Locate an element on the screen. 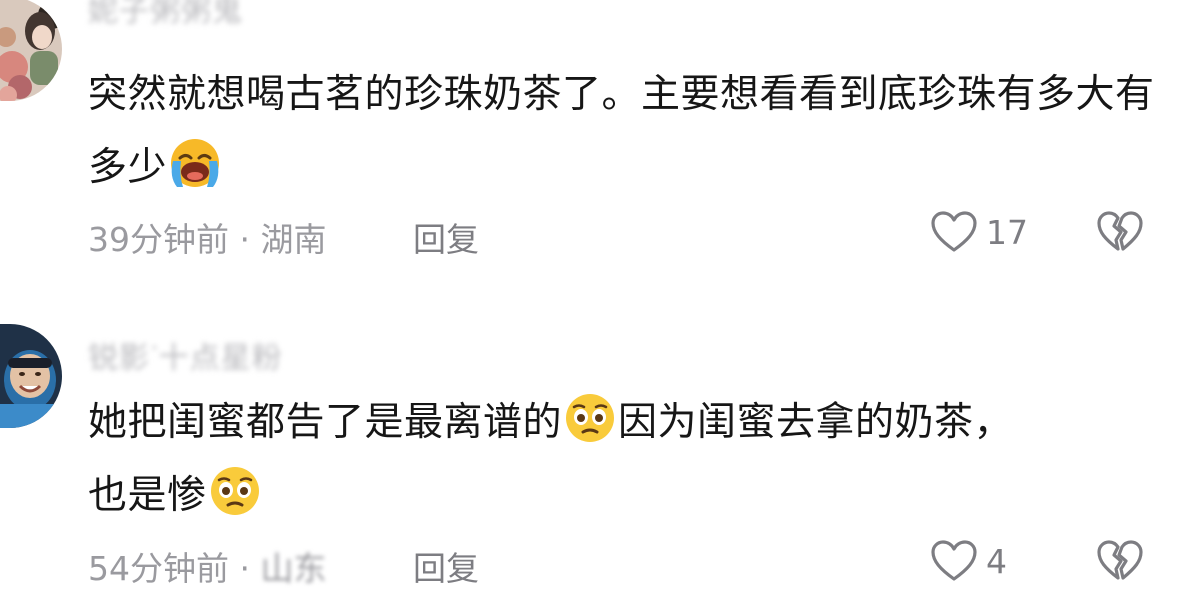 Image resolution: width=1194 pixels, height=590 pixels. like-button: 17 is located at coordinates (979, 232).